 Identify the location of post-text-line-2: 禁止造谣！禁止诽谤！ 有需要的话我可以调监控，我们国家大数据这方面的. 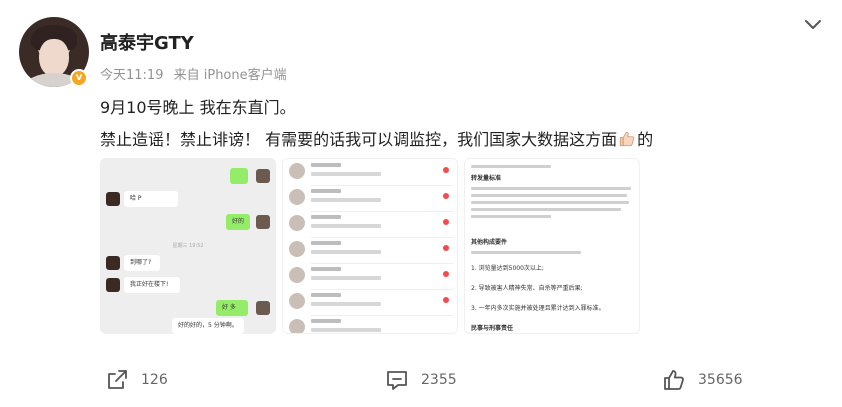
(376, 138).